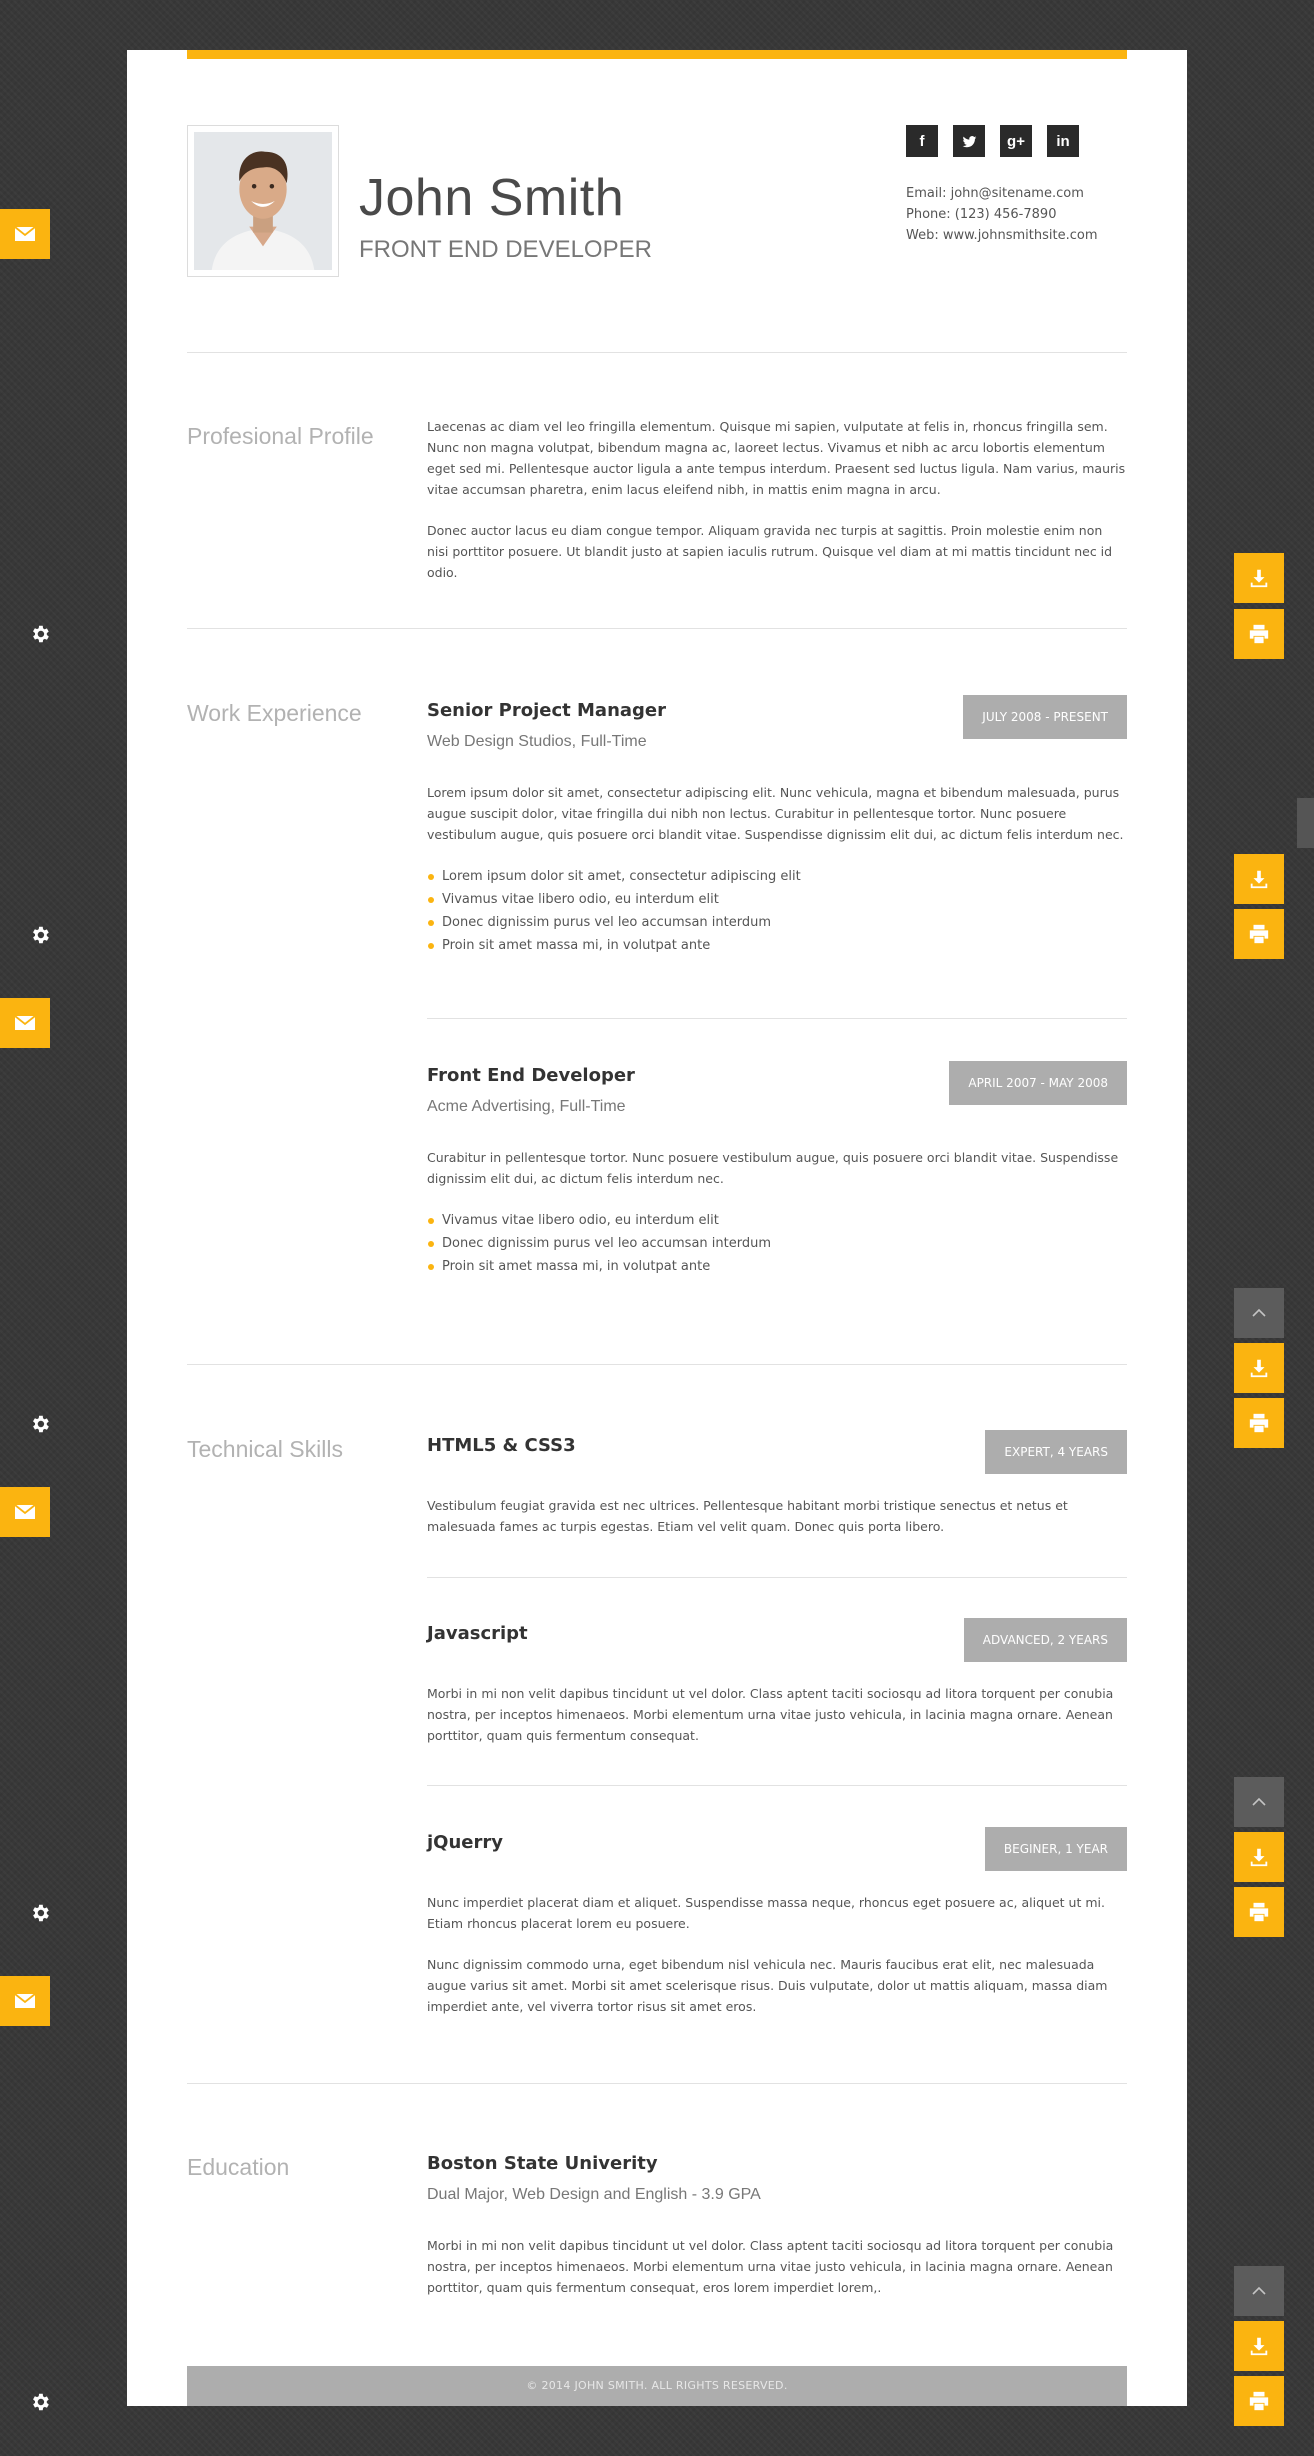 The image size is (1314, 2456). I want to click on contact-web: Web: www.johnsmithsite.com, so click(1002, 235).